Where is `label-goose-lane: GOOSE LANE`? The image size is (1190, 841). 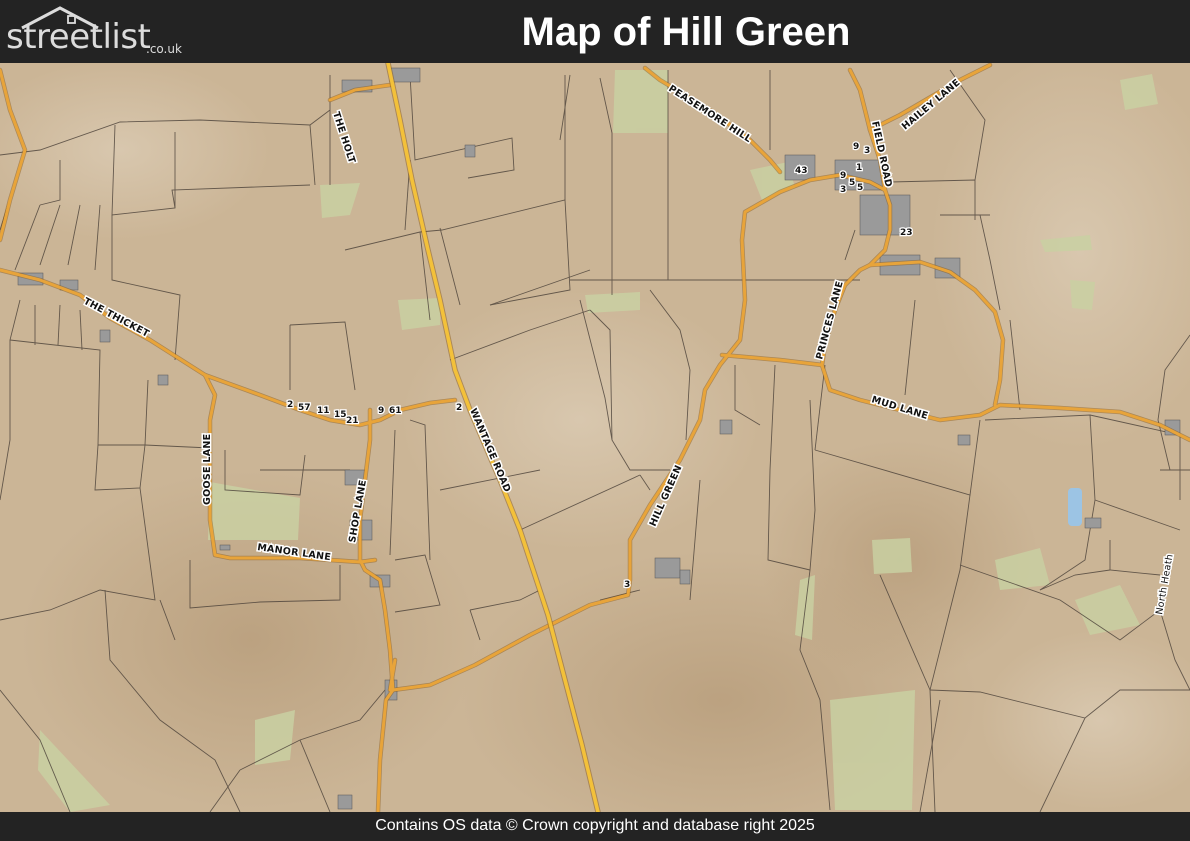
label-goose-lane: GOOSE LANE is located at coordinates (207, 469).